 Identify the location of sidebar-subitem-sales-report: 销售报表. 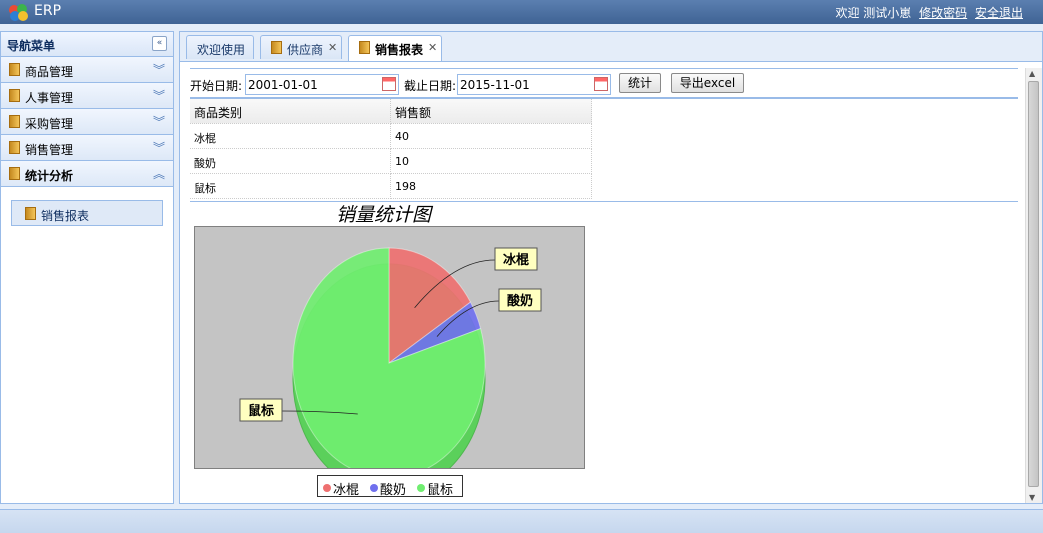
(87, 213).